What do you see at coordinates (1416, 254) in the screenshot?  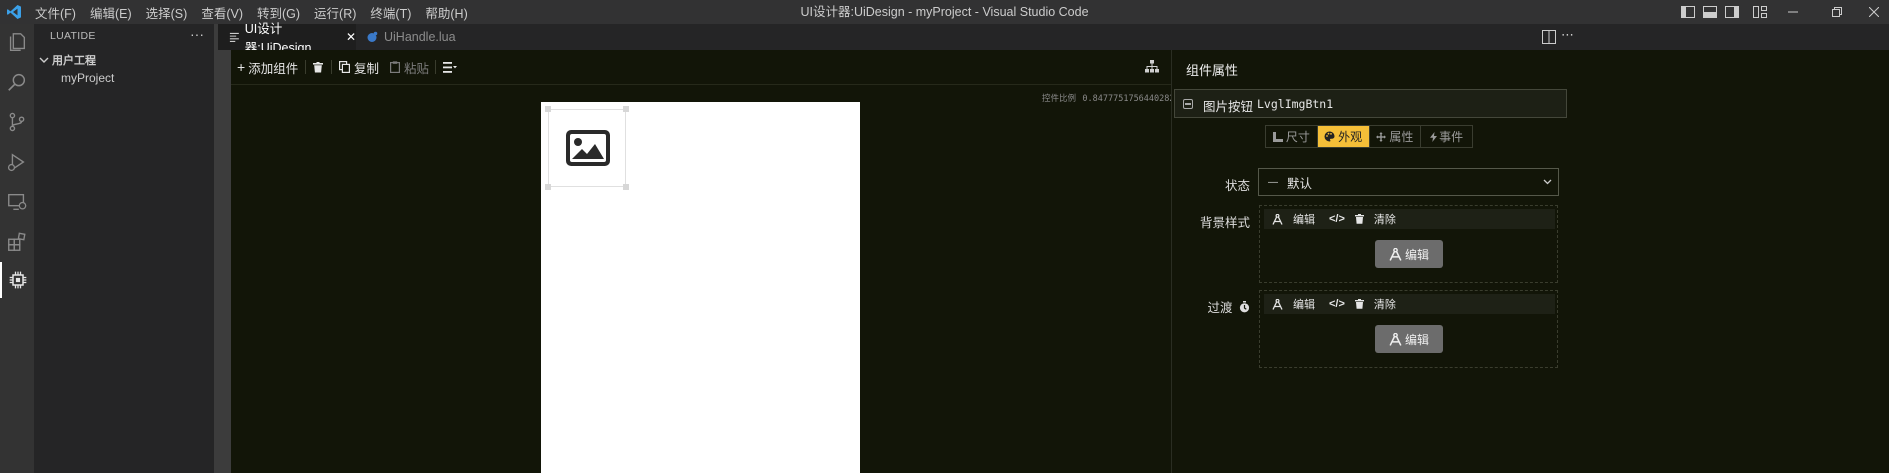 I see `background-edit-label: 编辑` at bounding box center [1416, 254].